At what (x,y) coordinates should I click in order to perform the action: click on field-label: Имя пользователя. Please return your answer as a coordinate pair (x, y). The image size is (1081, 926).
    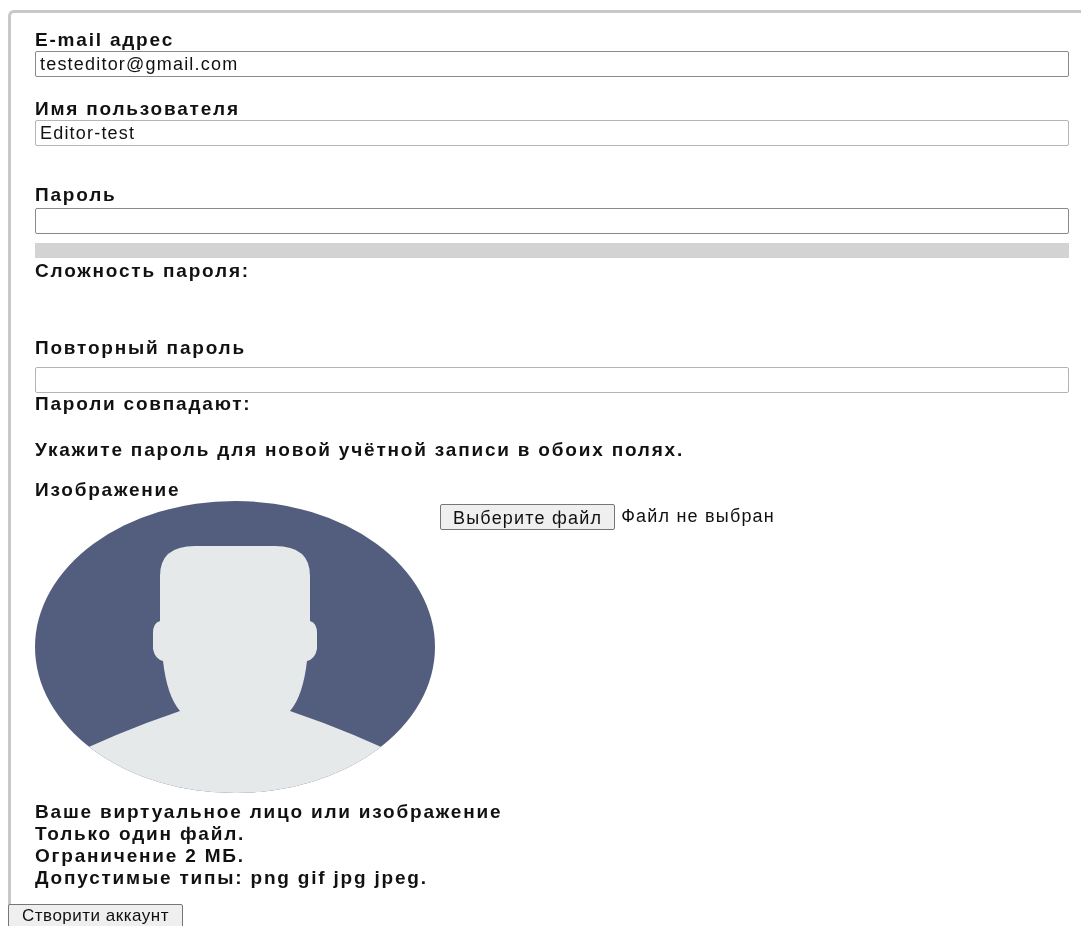
    Looking at the image, I should click on (138, 109).